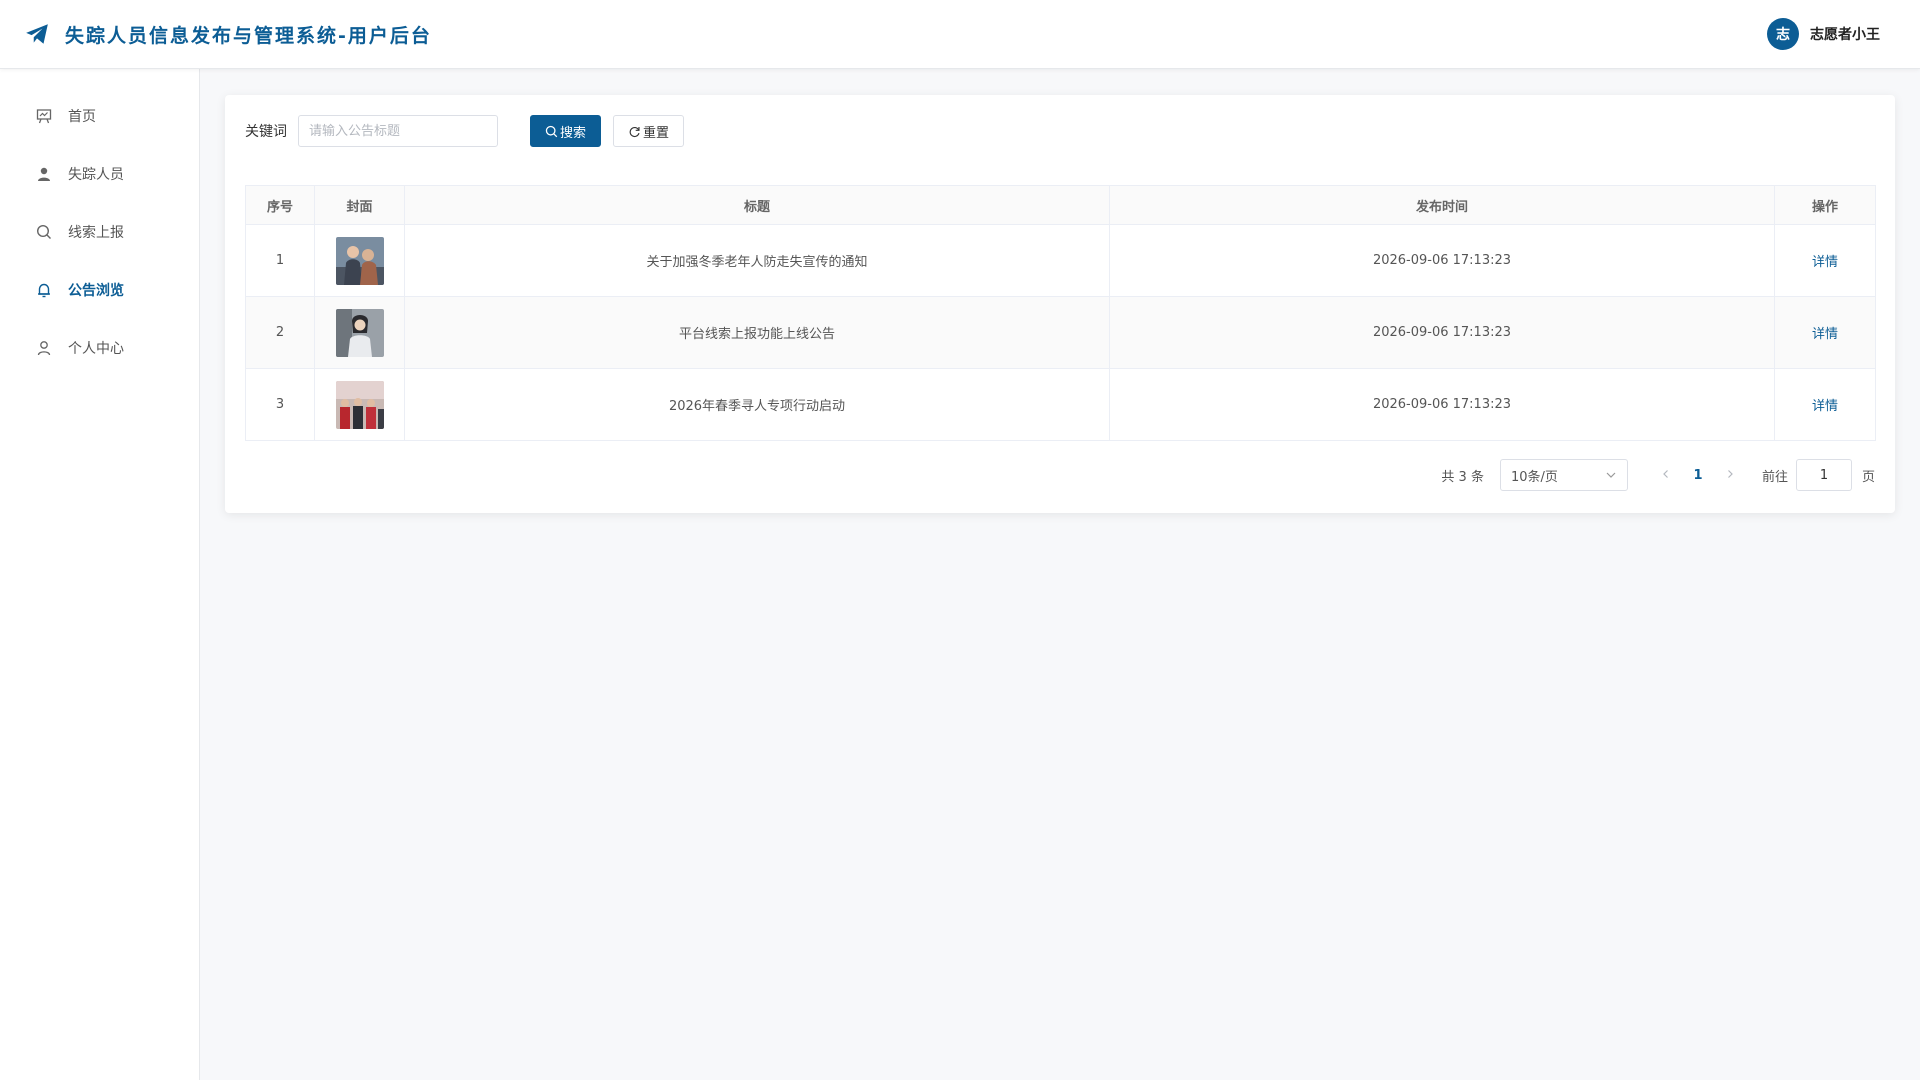 The image size is (1920, 1080). What do you see at coordinates (280, 205) in the screenshot?
I see `column-header-index: 序号` at bounding box center [280, 205].